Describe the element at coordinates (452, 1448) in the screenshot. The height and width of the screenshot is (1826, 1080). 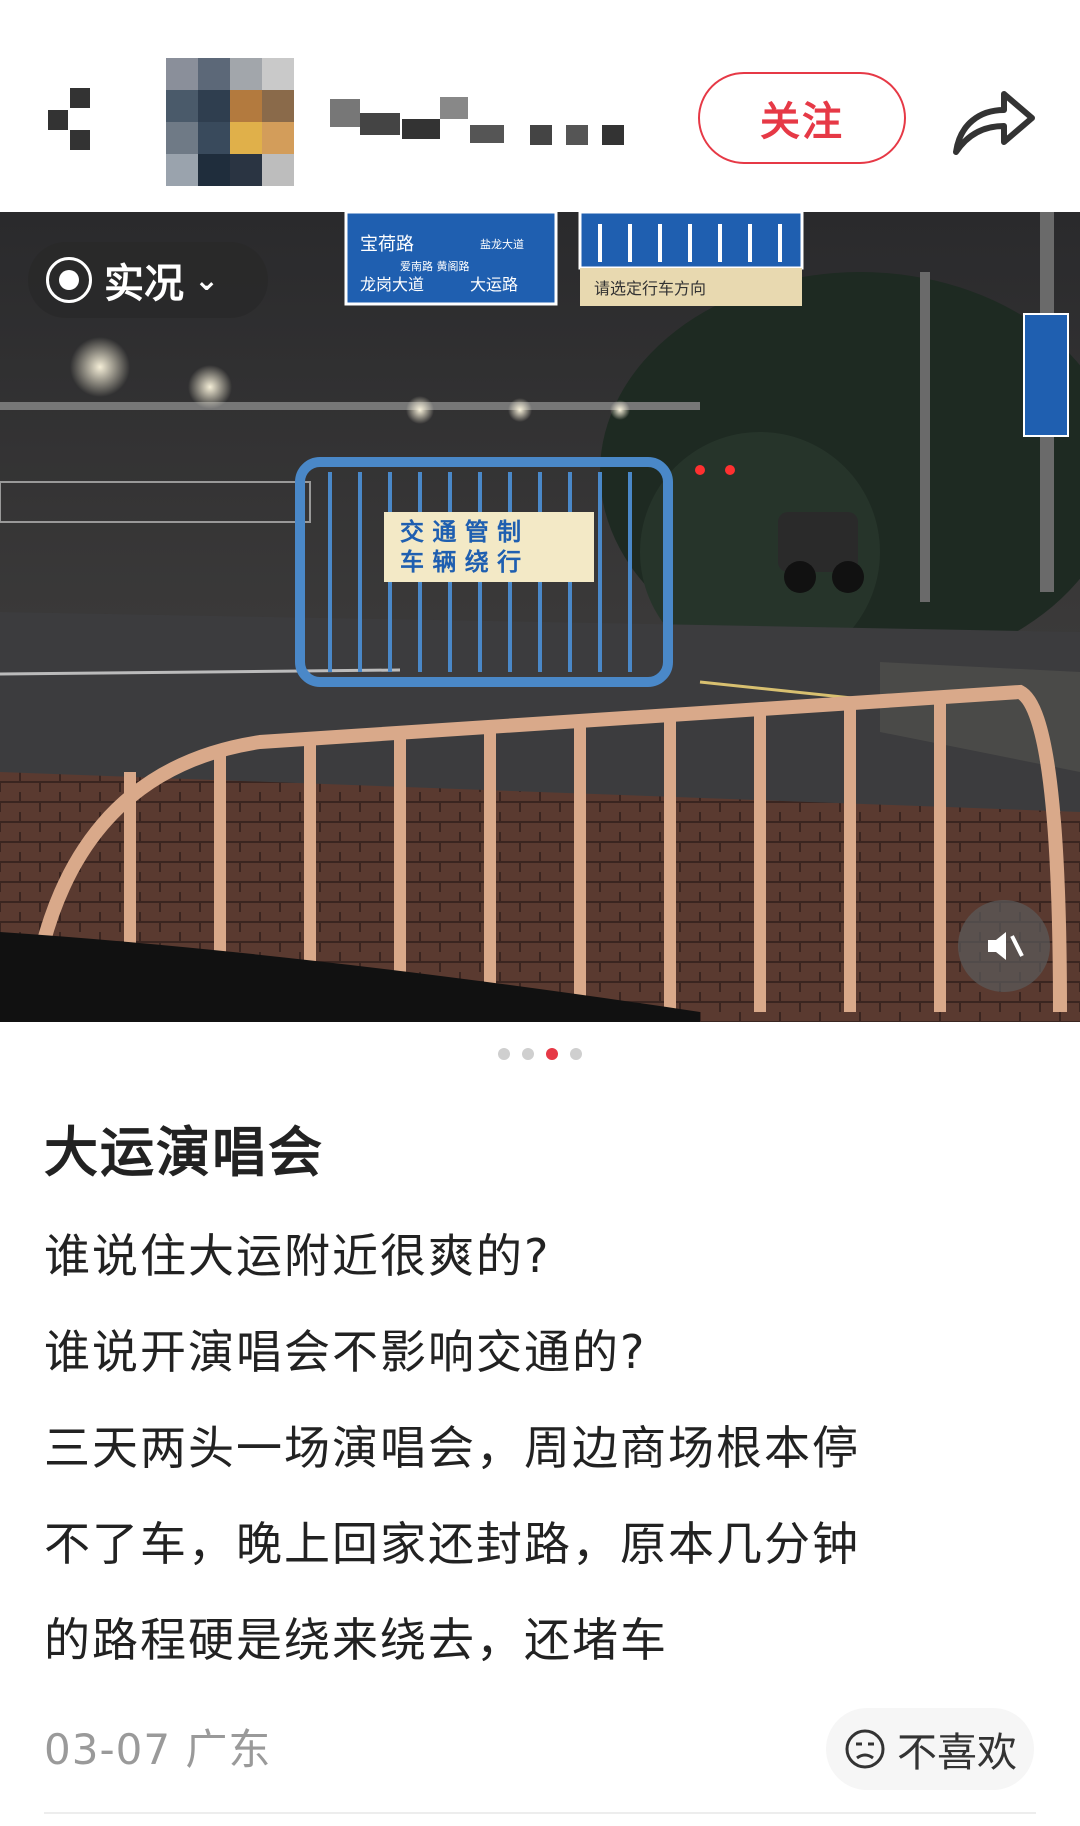
I see `post-line: 三天两头一场演唱会，周边商场根本停` at that location.